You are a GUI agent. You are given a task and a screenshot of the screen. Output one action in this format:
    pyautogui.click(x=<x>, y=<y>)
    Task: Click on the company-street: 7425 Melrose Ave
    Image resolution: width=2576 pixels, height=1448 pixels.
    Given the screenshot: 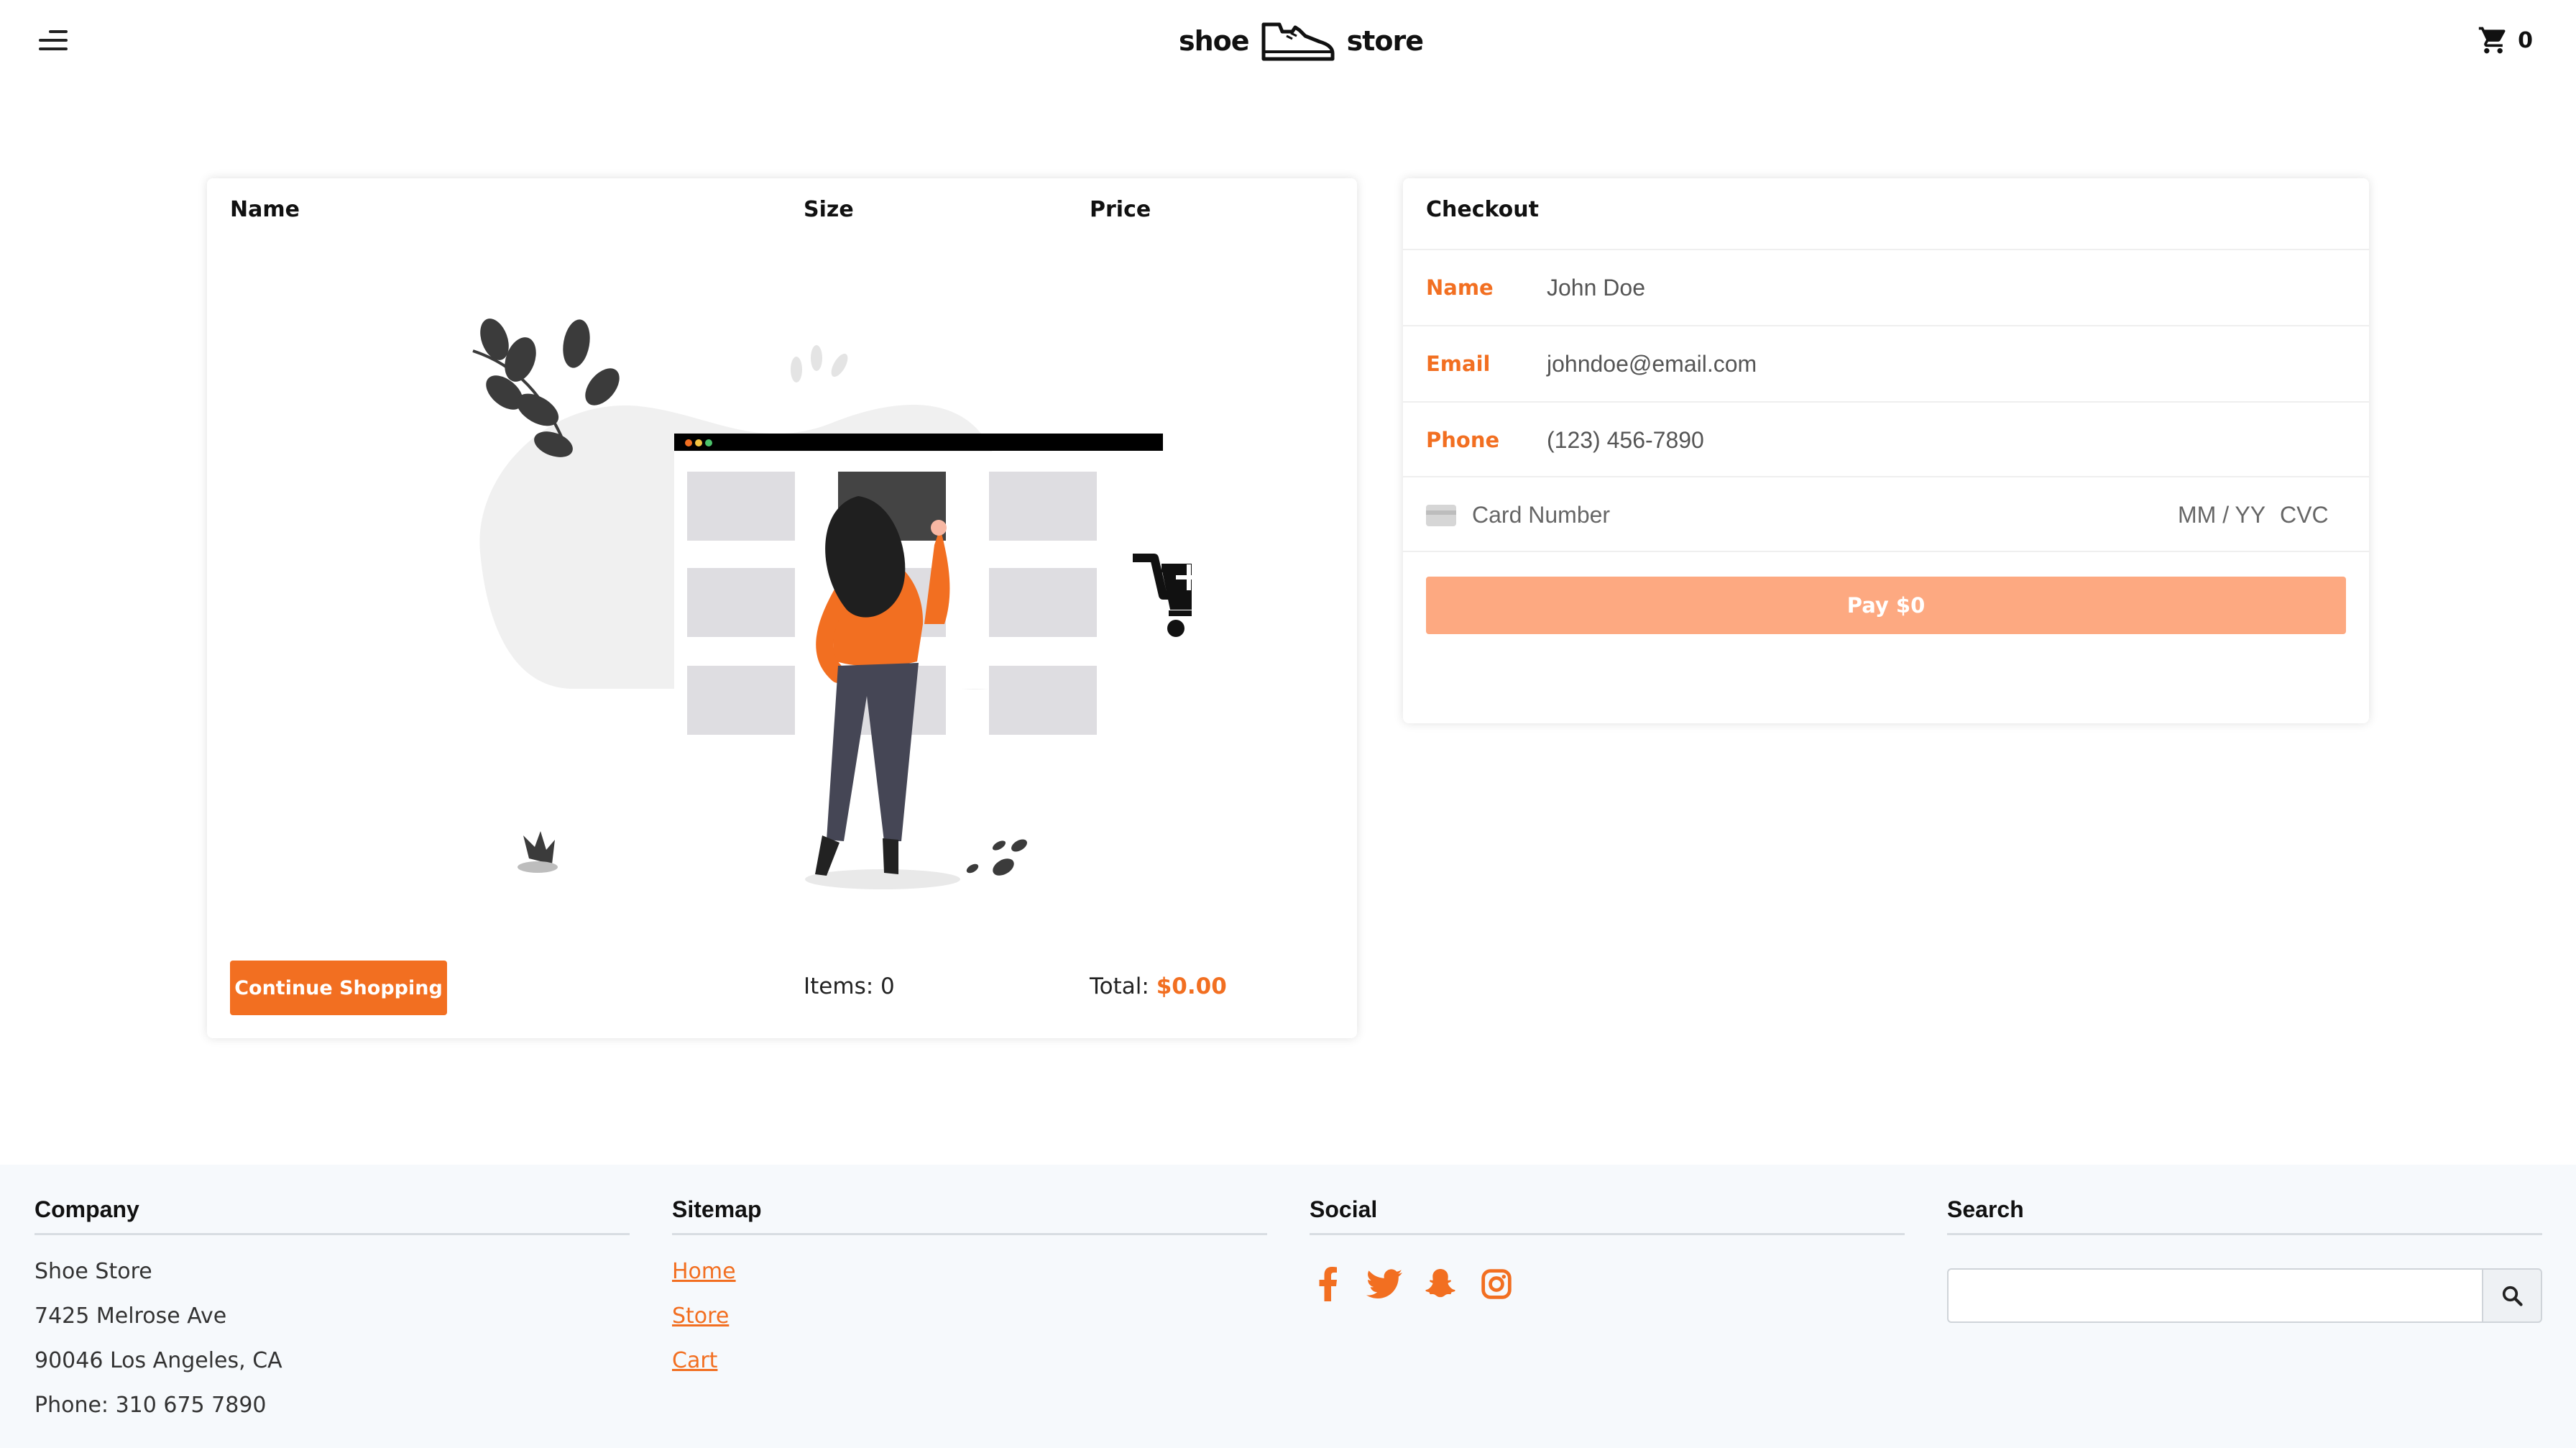 What is the action you would take?
    pyautogui.click(x=130, y=1316)
    